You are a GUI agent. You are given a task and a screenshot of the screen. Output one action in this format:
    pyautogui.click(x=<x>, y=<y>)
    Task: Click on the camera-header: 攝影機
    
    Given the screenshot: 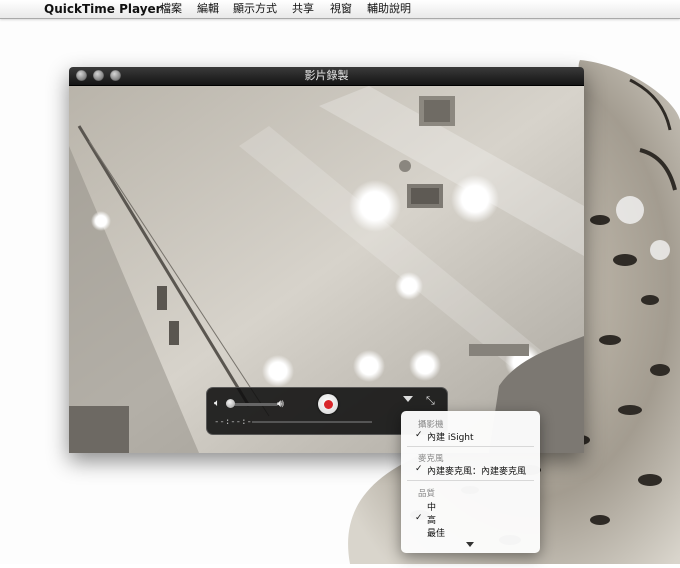 What is the action you would take?
    pyautogui.click(x=431, y=425)
    